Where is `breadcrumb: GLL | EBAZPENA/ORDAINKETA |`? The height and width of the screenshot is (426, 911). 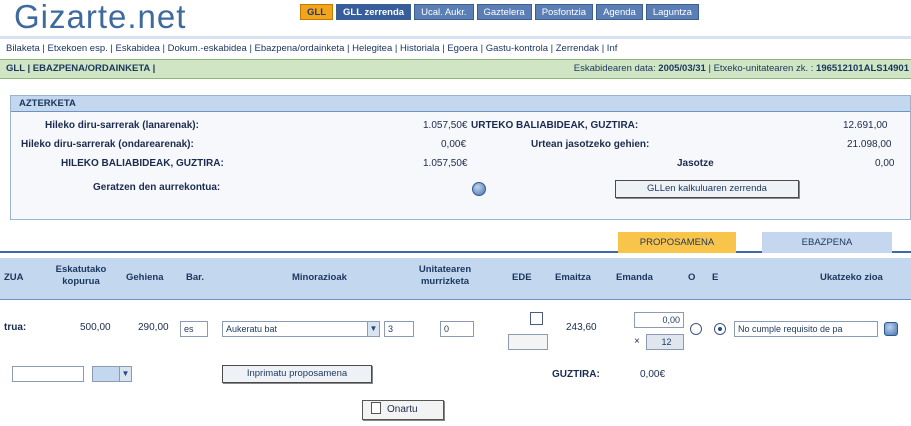 breadcrumb: GLL | EBAZPENA/ORDAINKETA | is located at coordinates (81, 68).